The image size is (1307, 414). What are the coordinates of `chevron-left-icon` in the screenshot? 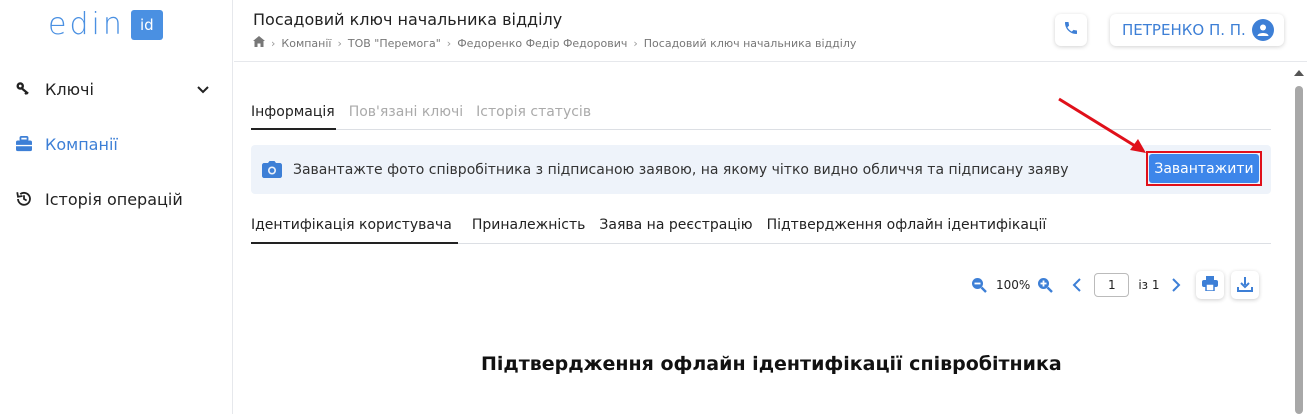 It's located at (1077, 285).